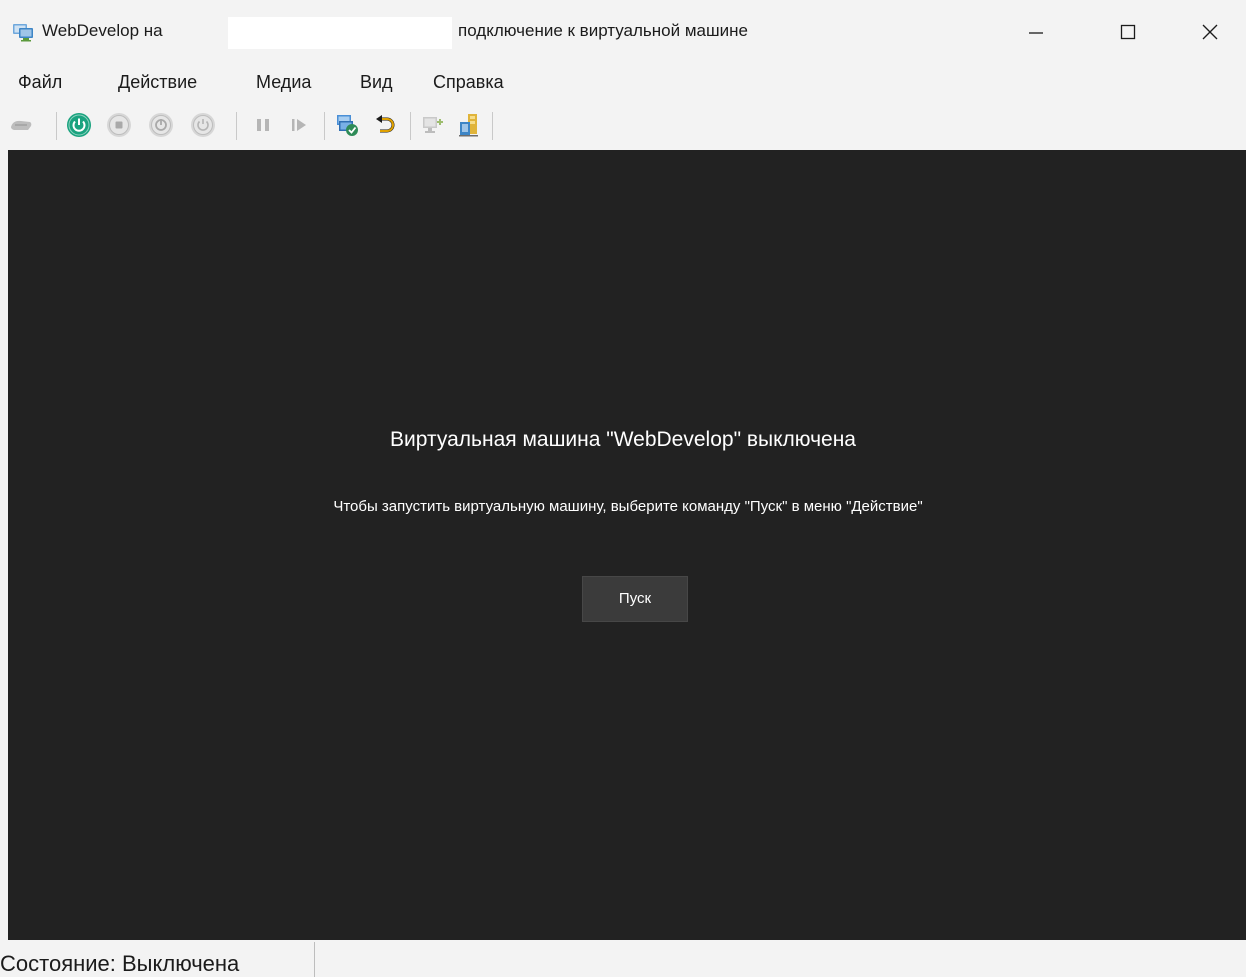  Describe the element at coordinates (623, 83) in the screenshot. I see `menu-bar: Файл Действие Медиа Вид Справка` at that location.